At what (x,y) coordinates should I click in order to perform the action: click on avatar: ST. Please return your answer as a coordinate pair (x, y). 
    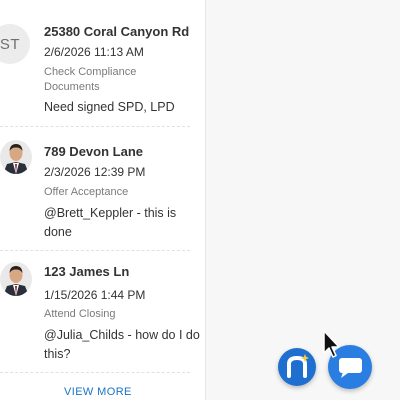
    Looking at the image, I should click on (15, 44).